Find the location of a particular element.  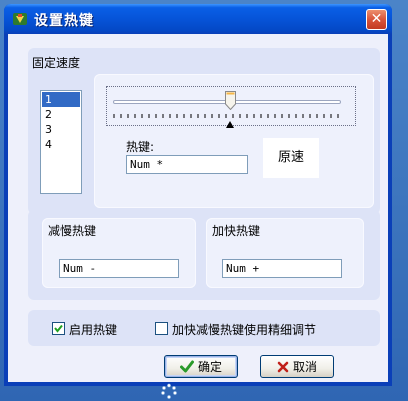

enable-hotkey-checkbox is located at coordinates (58, 328).